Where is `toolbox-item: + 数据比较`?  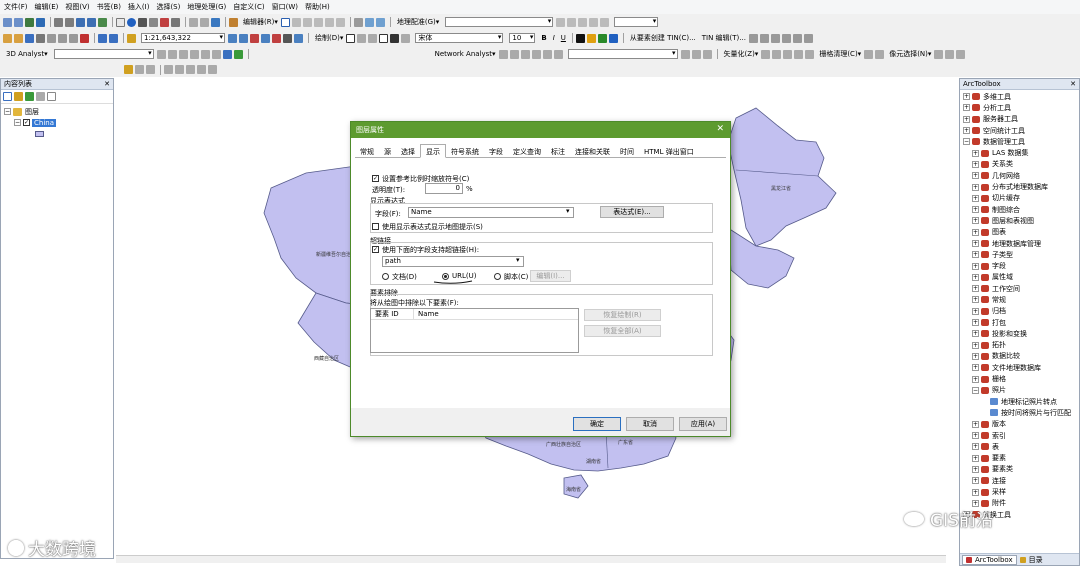 toolbox-item: + 数据比较 is located at coordinates (1021, 356).